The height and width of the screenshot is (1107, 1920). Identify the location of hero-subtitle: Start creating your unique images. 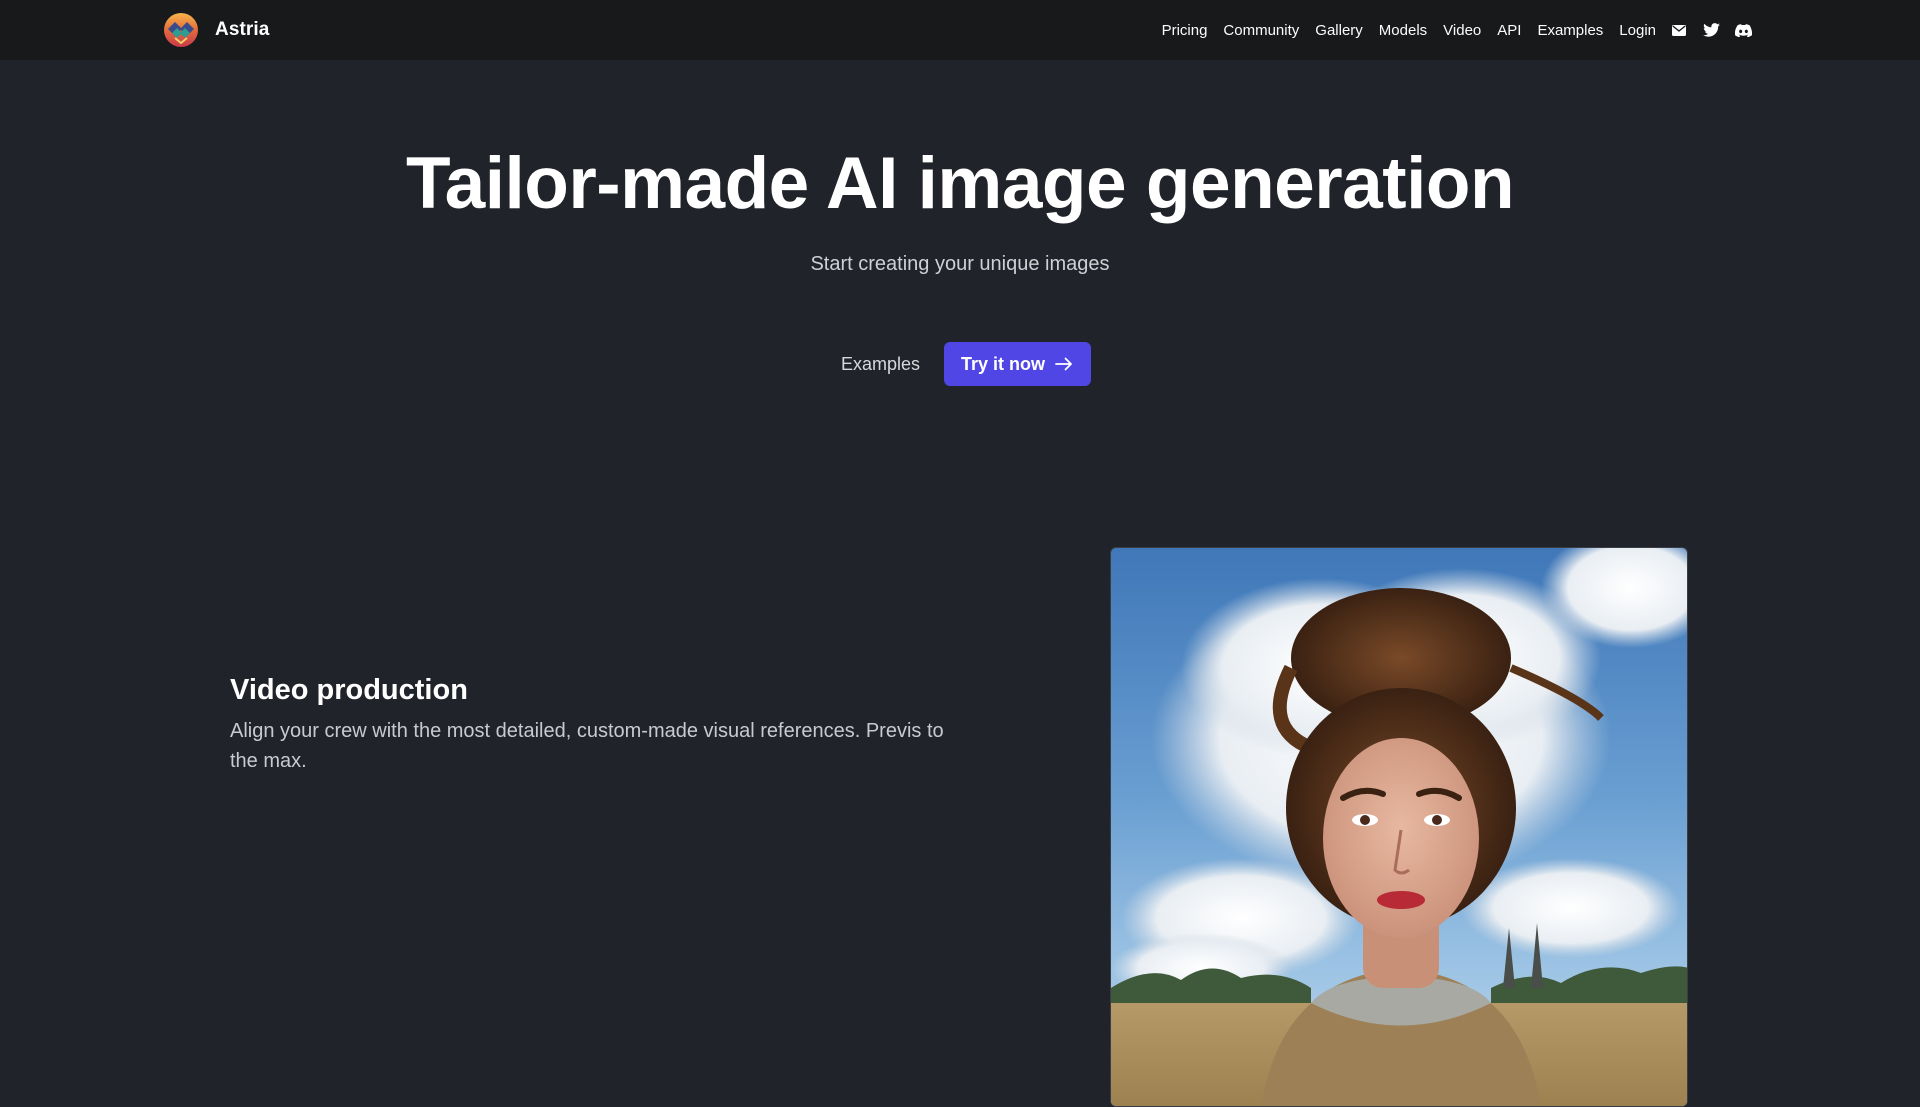
(960, 264).